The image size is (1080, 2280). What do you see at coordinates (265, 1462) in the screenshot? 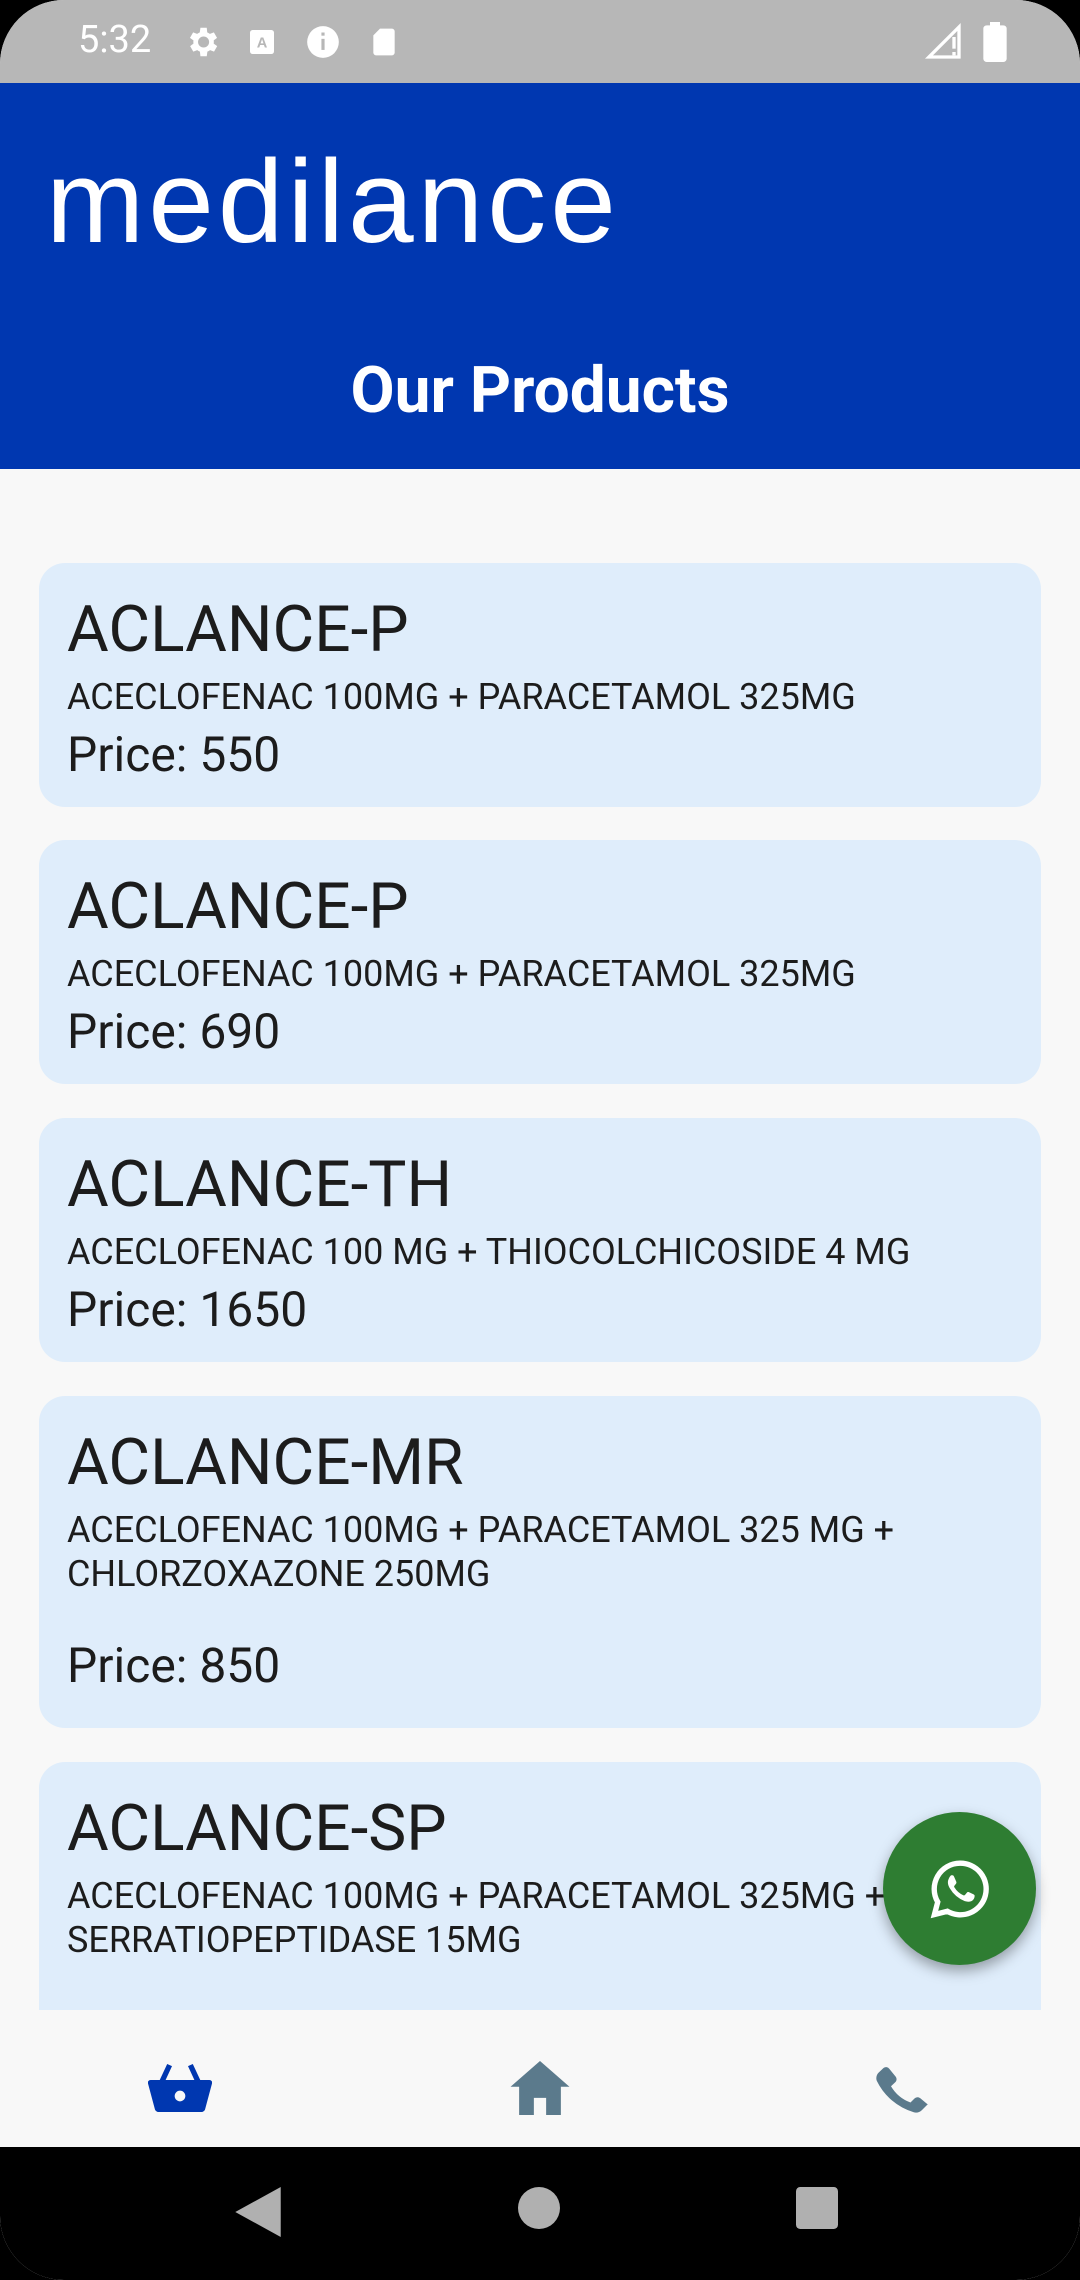
I see `product-name: ACLANCE-MR` at bounding box center [265, 1462].